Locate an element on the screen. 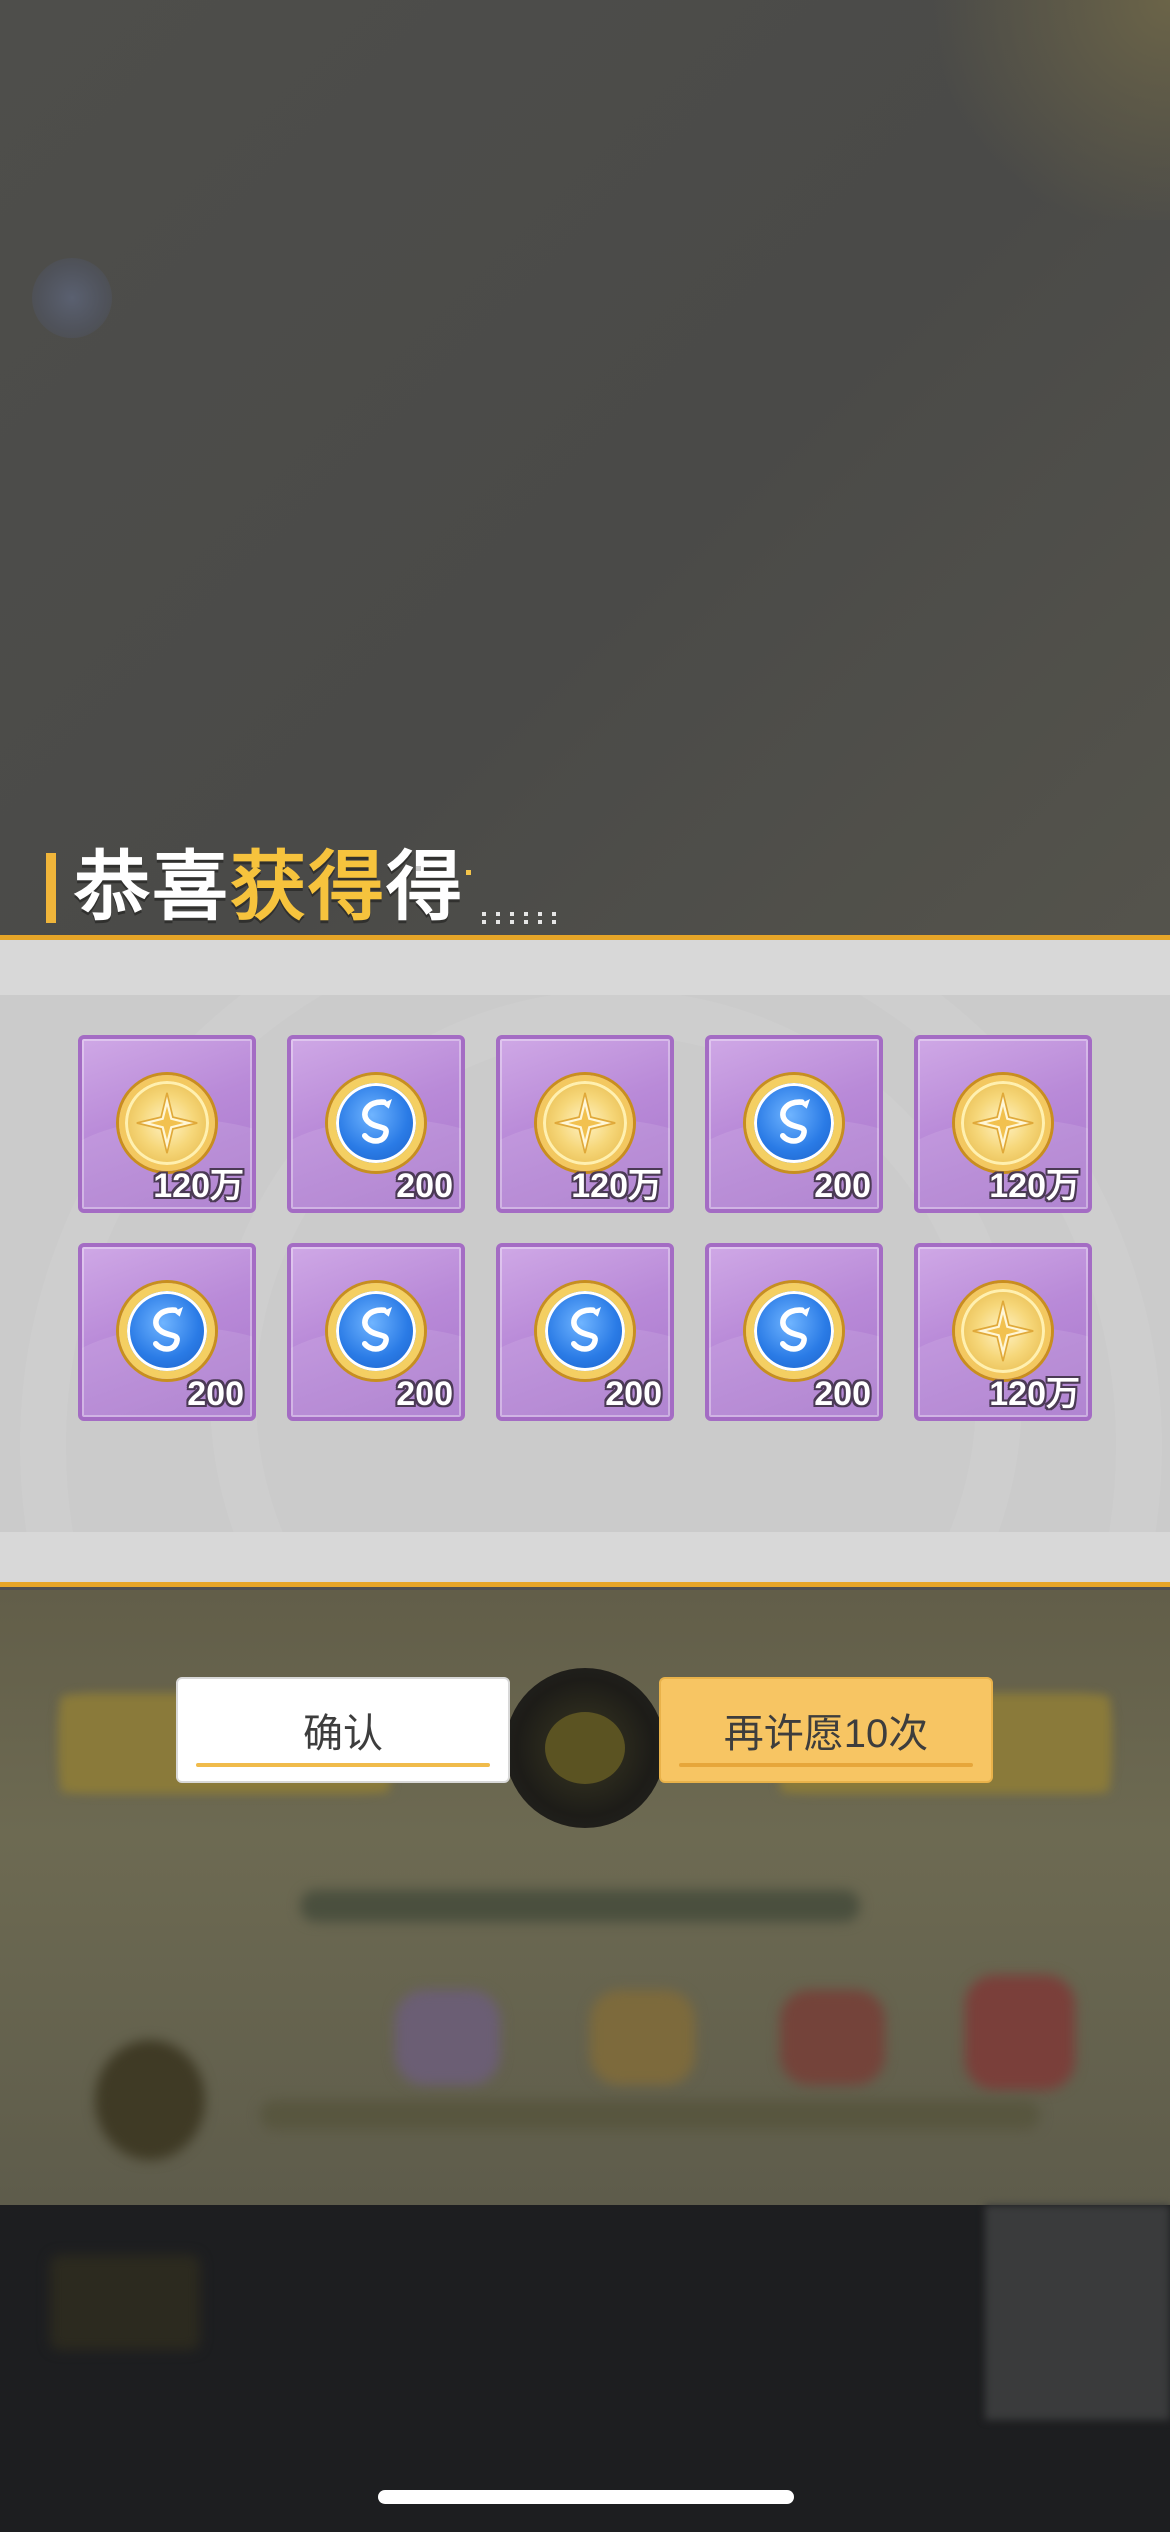 The height and width of the screenshot is (2532, 1170). wish-again-button-label: 再许愿10次 is located at coordinates (826, 1734).